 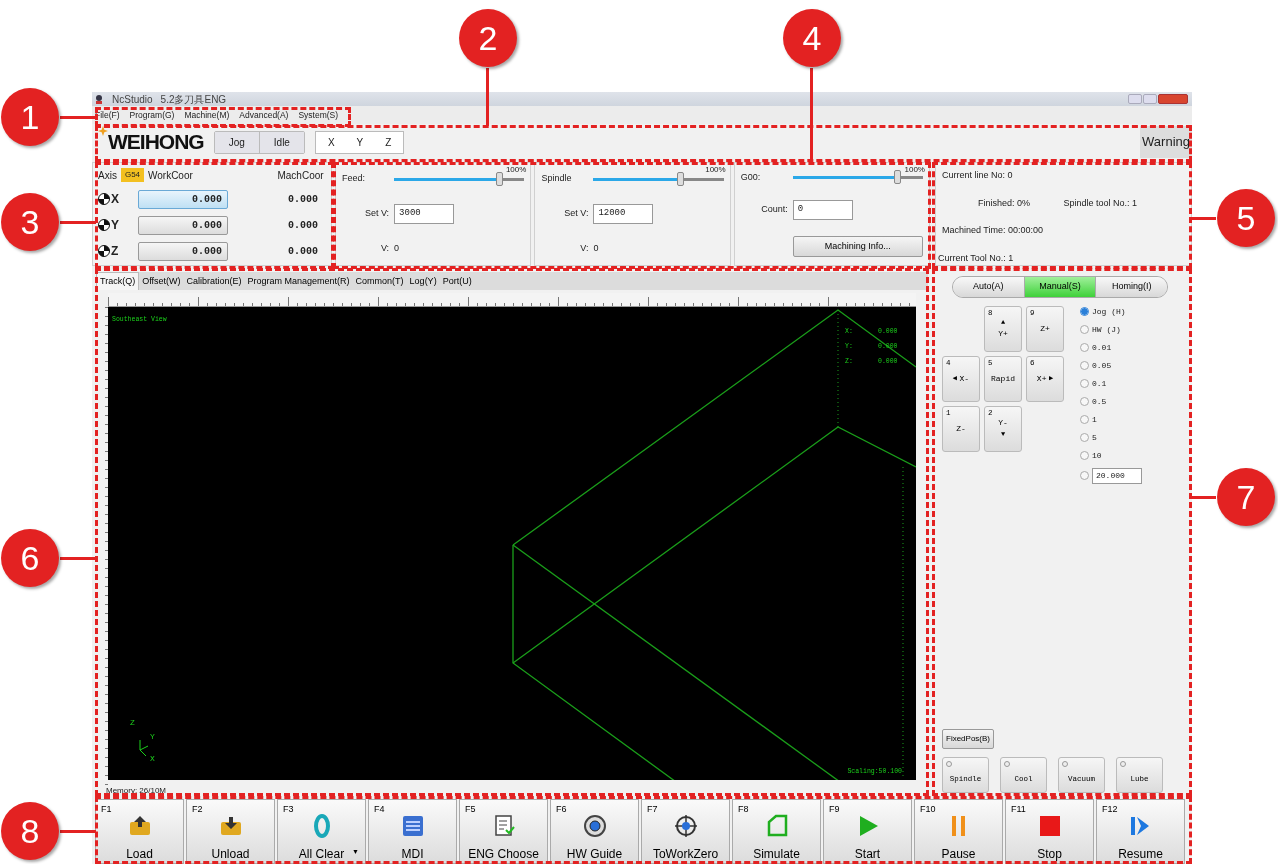 I want to click on radio-label: 0.01, so click(x=1102, y=347).